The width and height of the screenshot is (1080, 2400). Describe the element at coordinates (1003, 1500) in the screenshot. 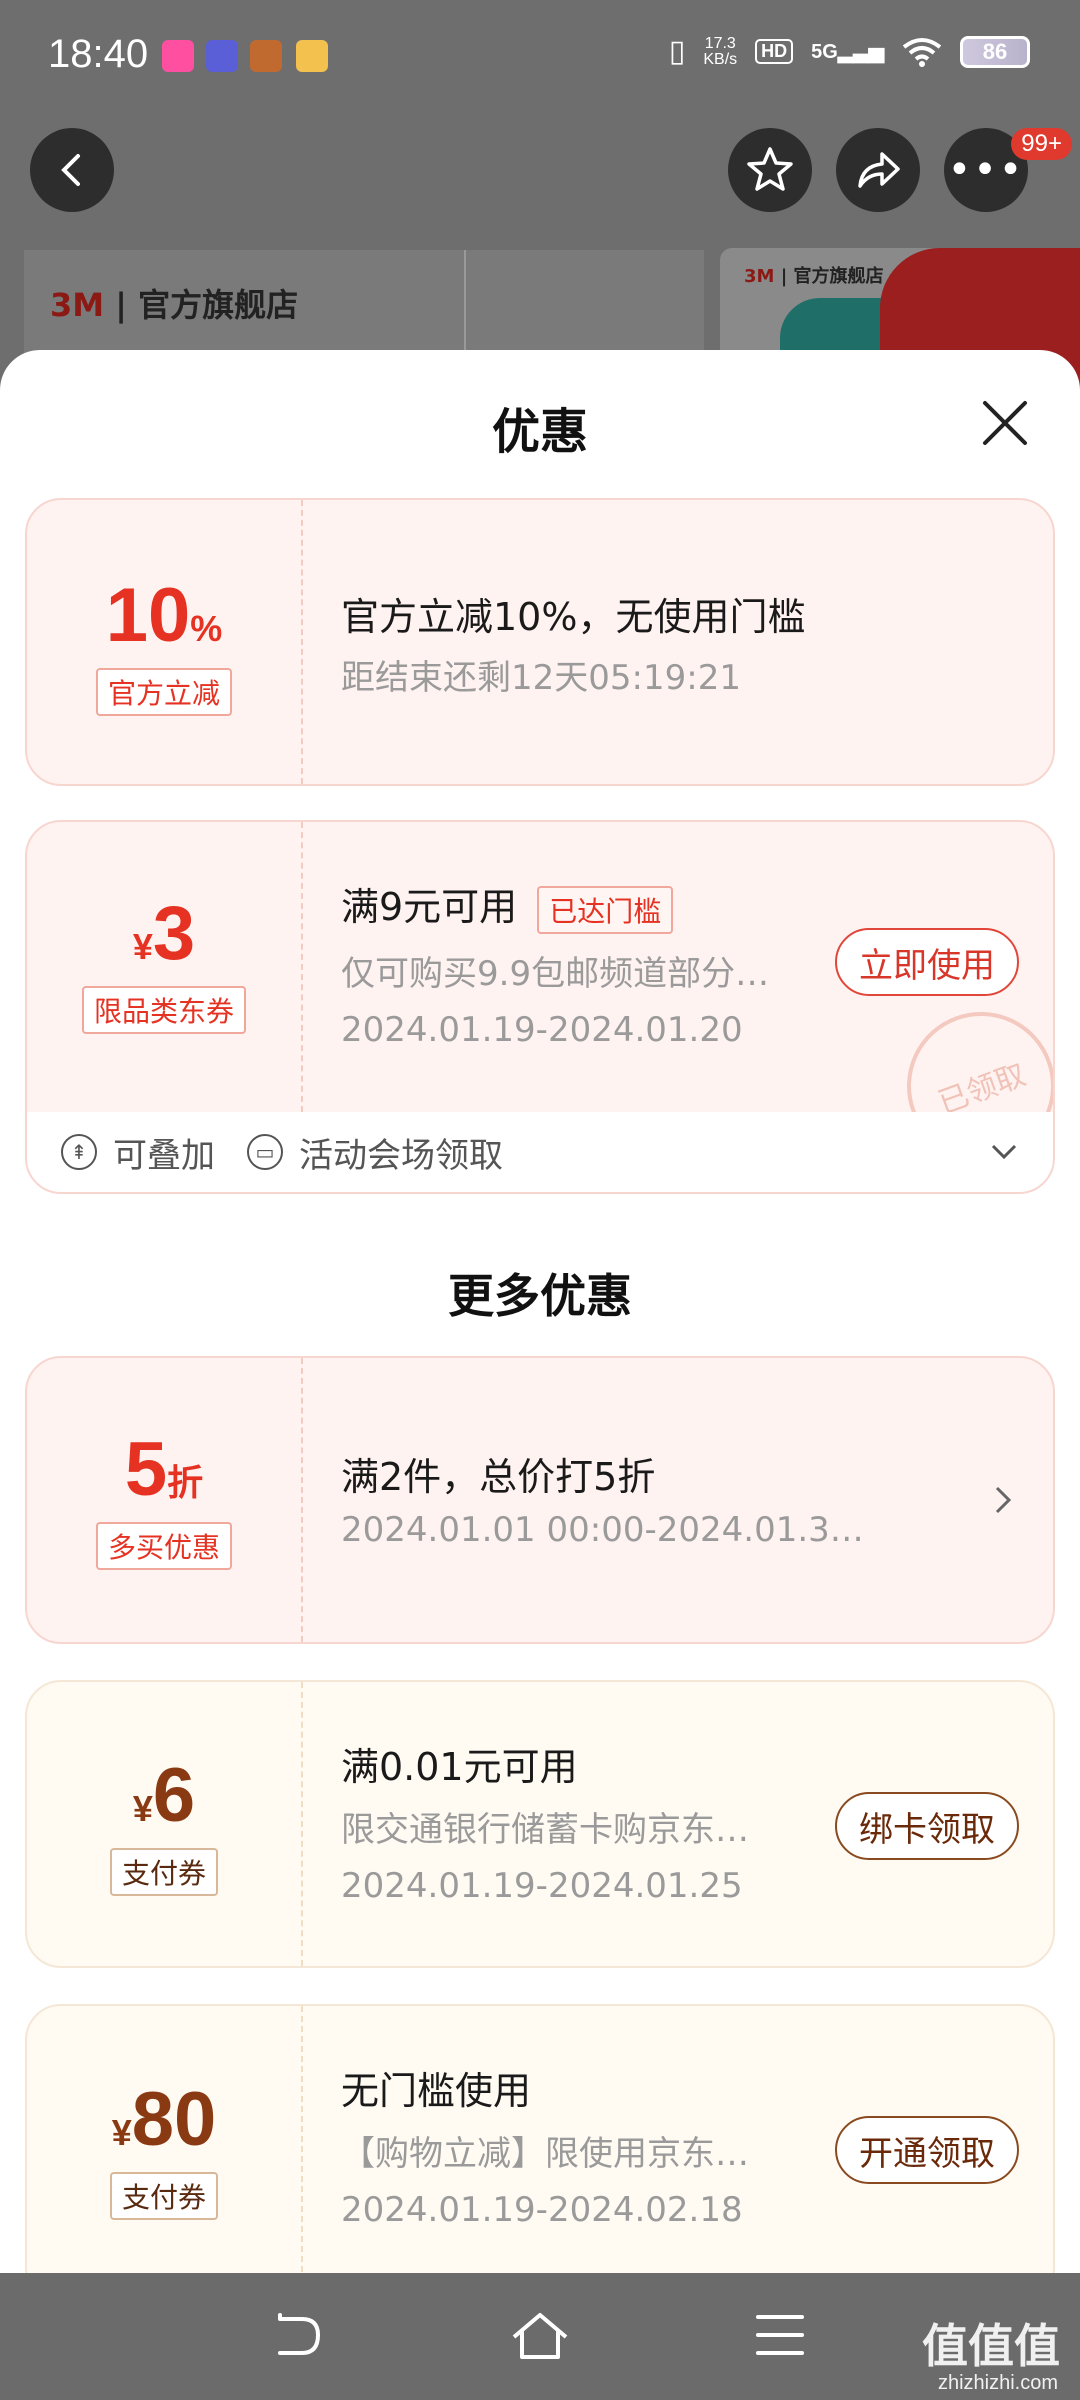

I see `chevron-right-icon` at that location.